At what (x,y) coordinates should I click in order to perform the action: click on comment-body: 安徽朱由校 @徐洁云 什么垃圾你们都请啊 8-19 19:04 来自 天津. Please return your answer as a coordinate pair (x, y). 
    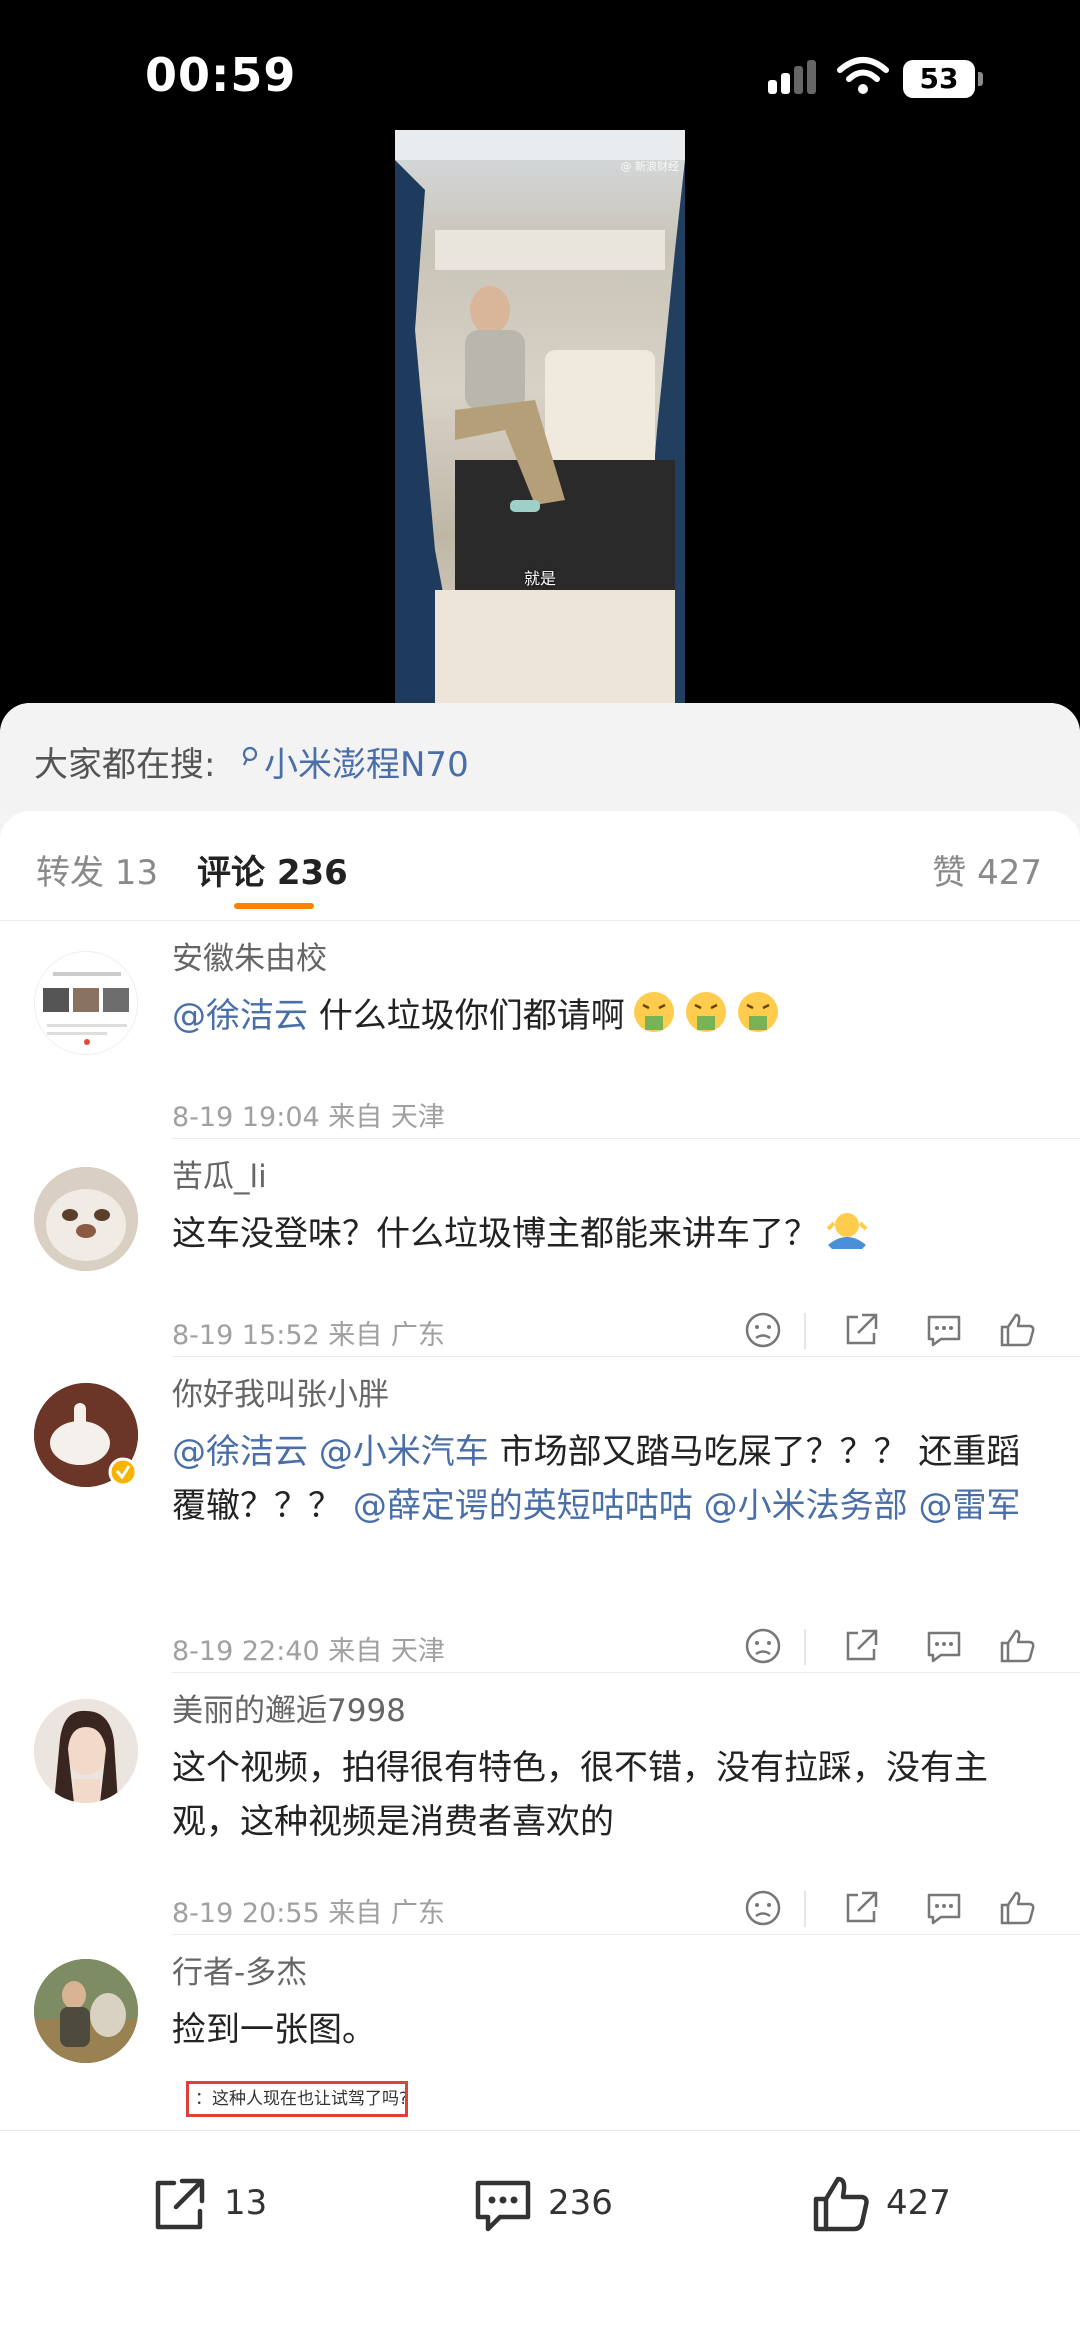
    Looking at the image, I should click on (606, 1036).